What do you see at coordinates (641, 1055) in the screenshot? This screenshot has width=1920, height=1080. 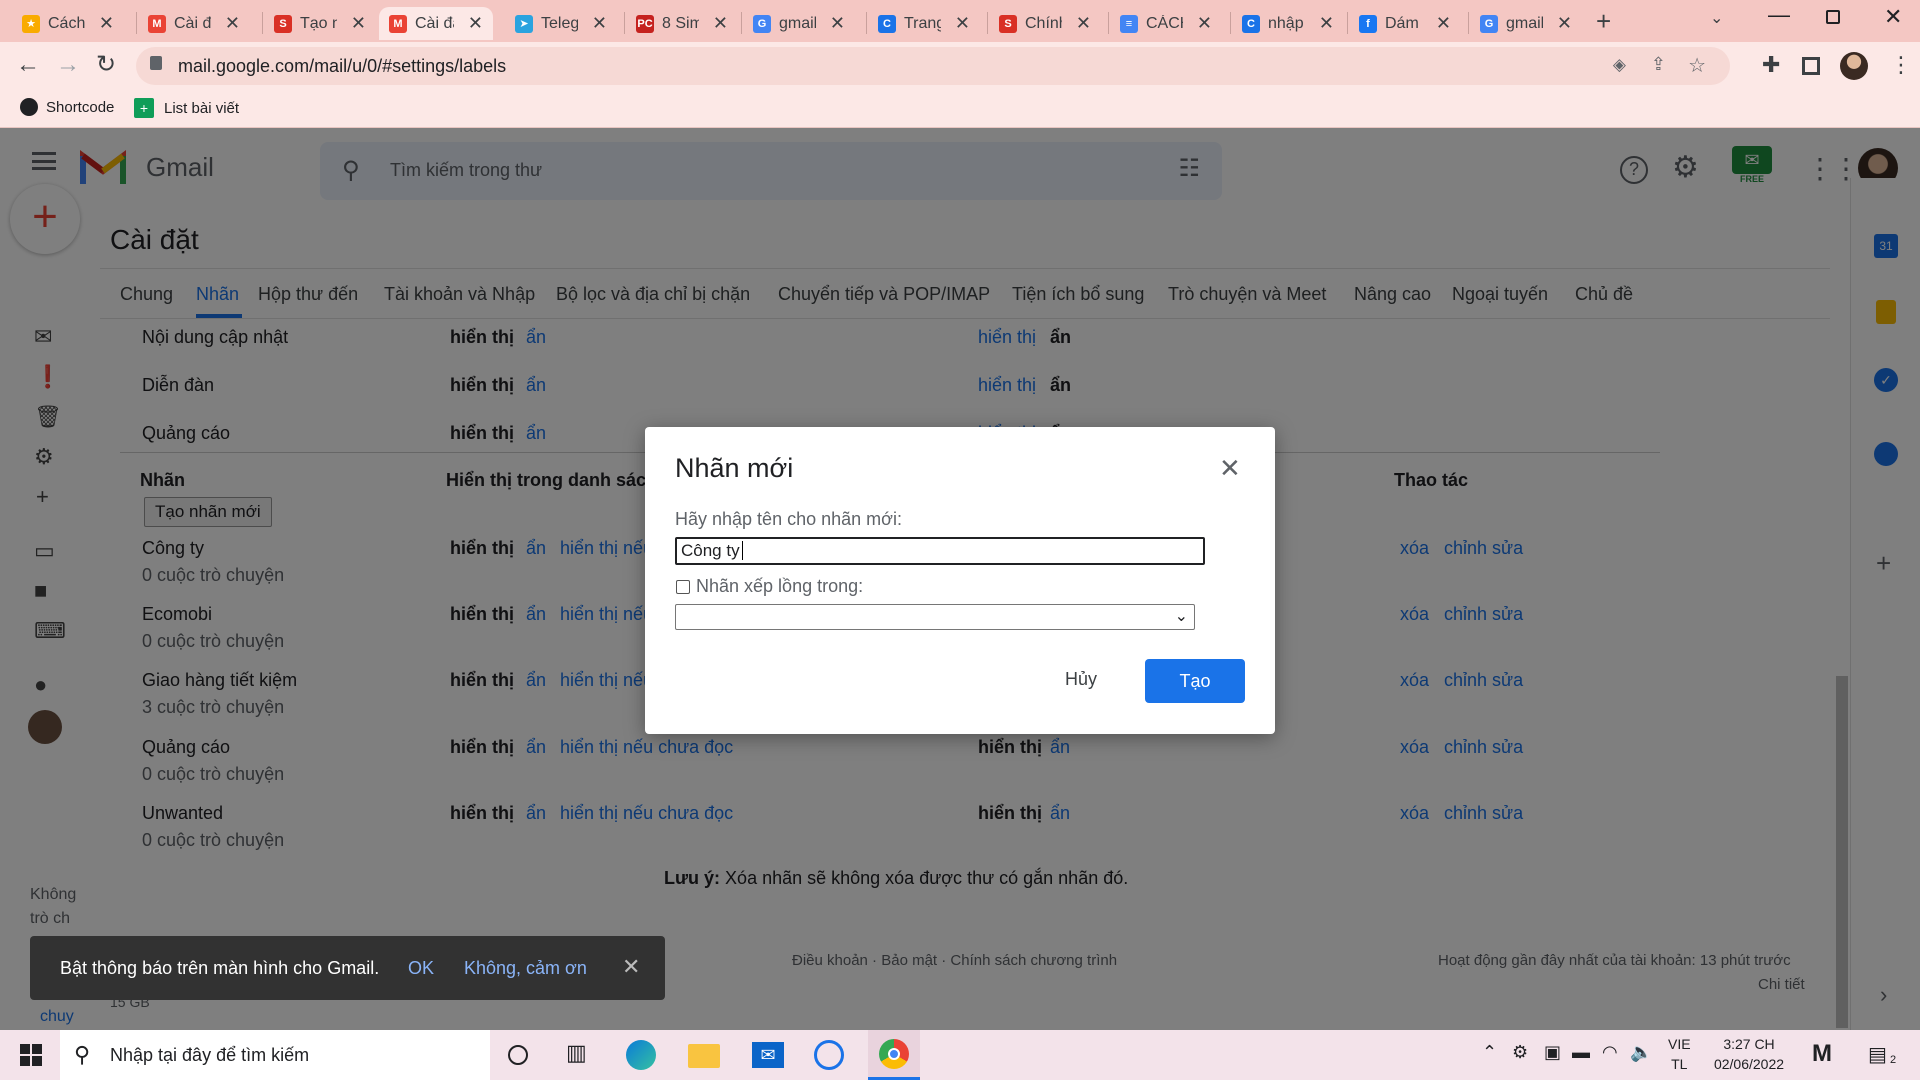 I see `edge-icon` at bounding box center [641, 1055].